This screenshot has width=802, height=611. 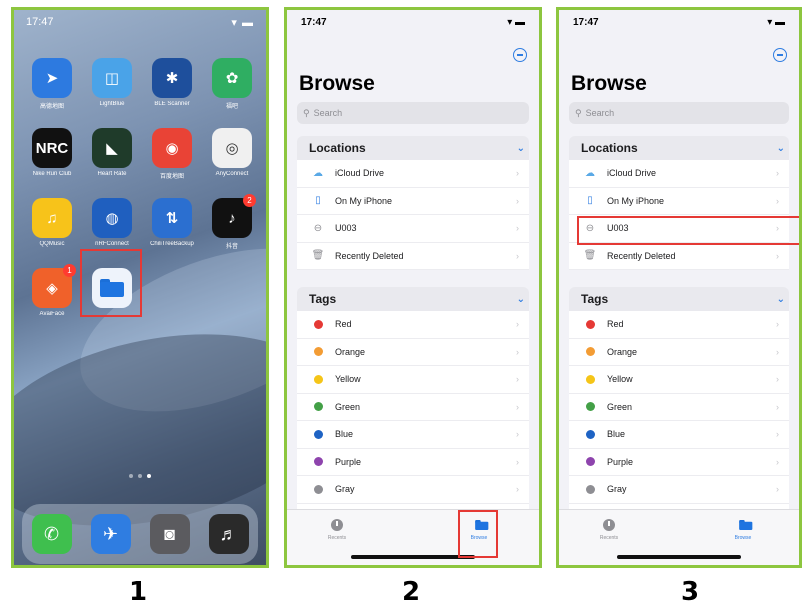 What do you see at coordinates (228, 534) in the screenshot?
I see `dock-app-icon: ♬` at bounding box center [228, 534].